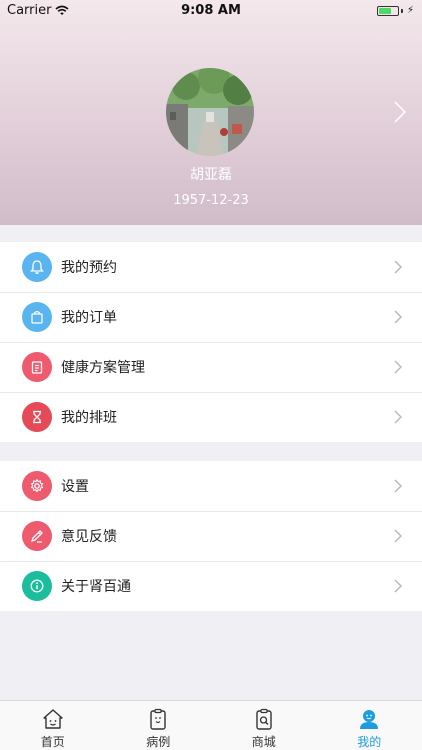  Describe the element at coordinates (37, 317) in the screenshot. I see `shopping-bag-icon` at that location.